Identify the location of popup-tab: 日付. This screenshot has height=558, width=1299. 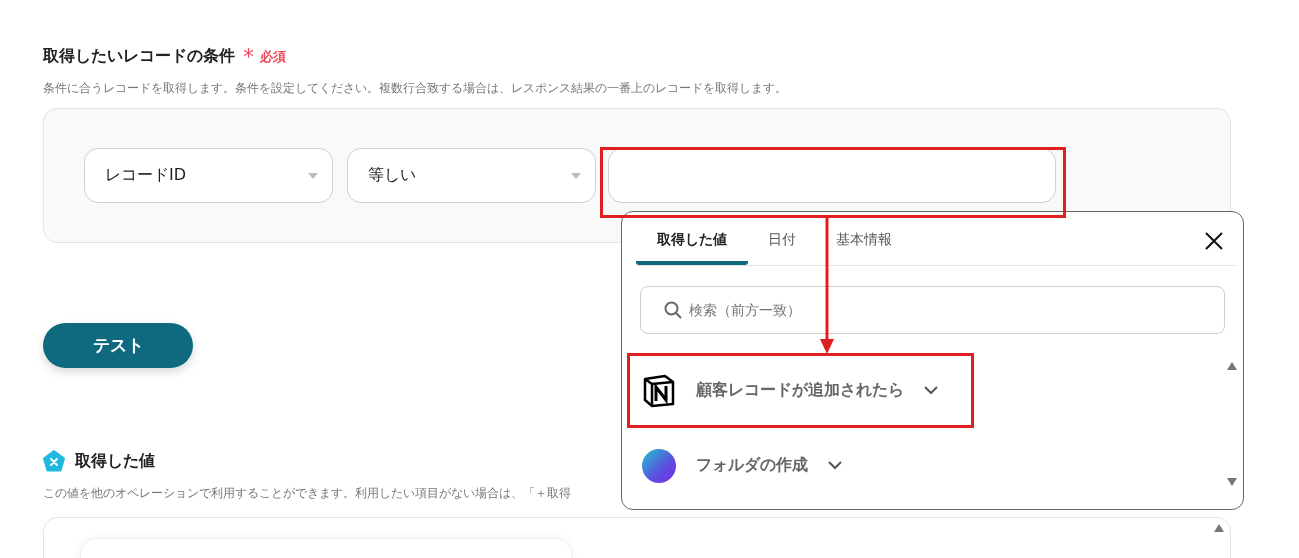
(782, 242).